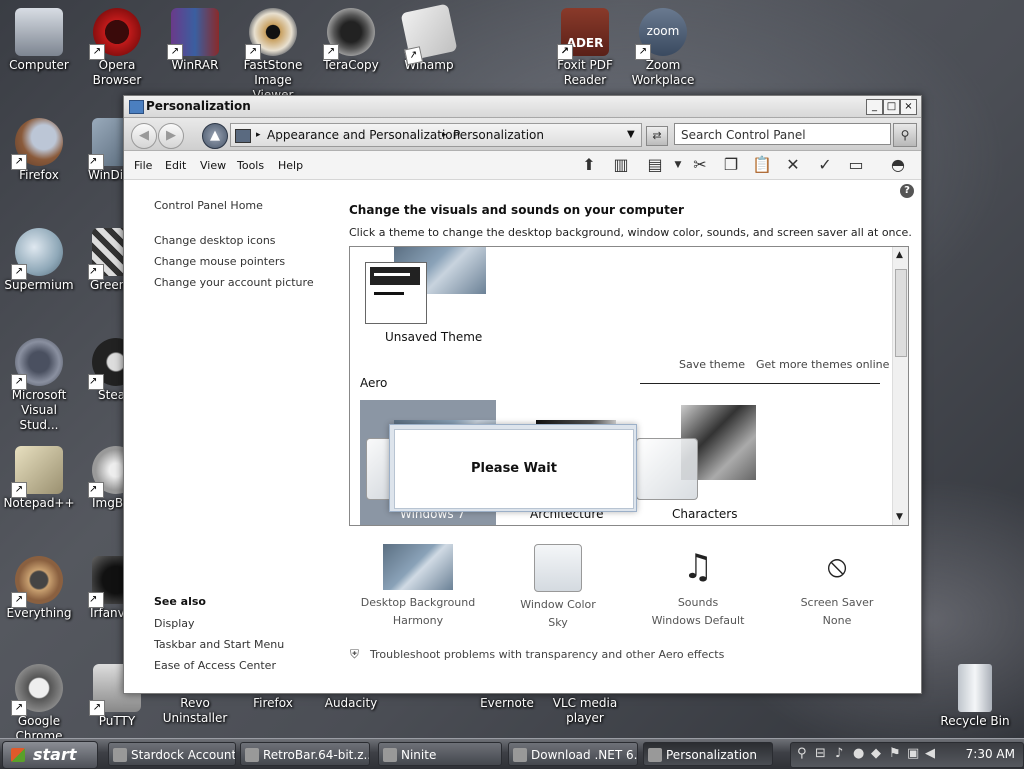 Image resolution: width=1024 pixels, height=769 pixels. I want to click on flag-icon: ⚑, so click(895, 753).